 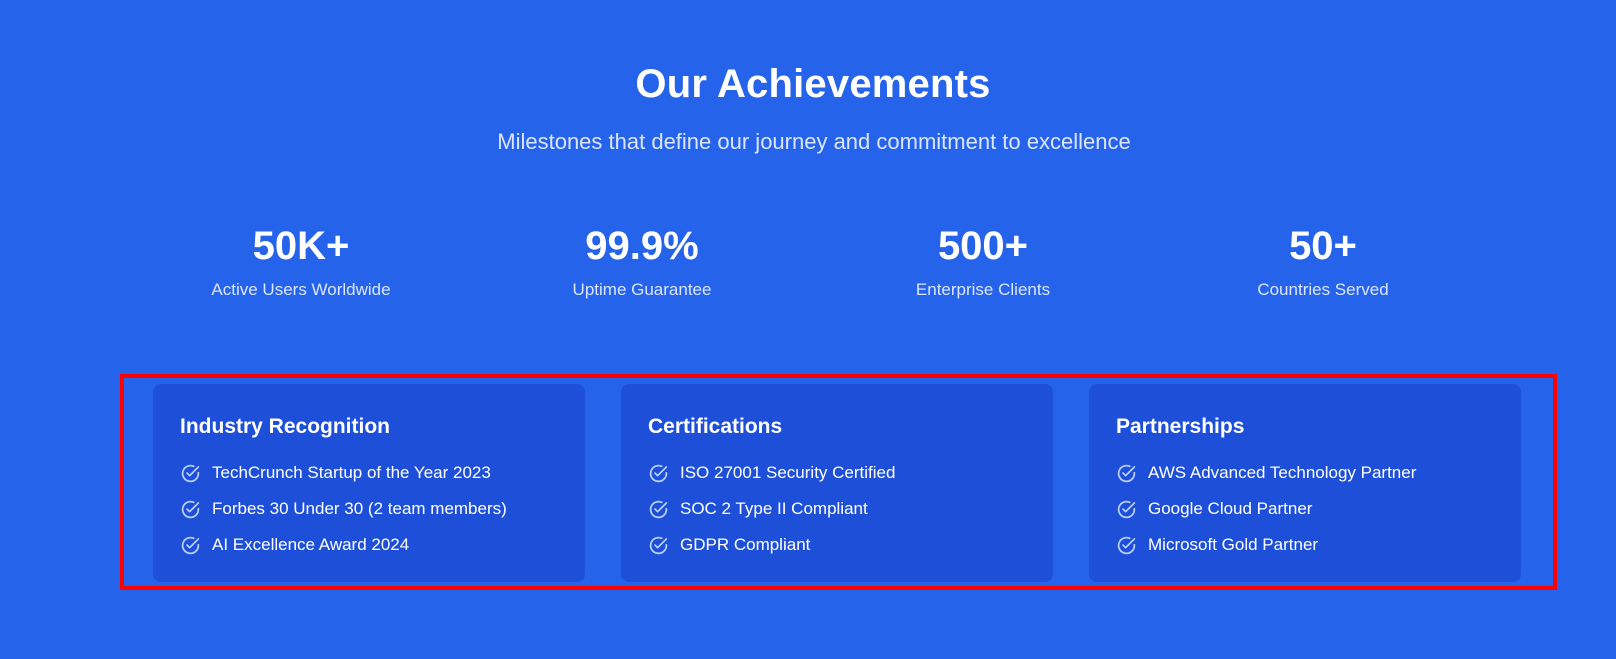 What do you see at coordinates (745, 544) in the screenshot?
I see `list-item-label: GDPR Compliant` at bounding box center [745, 544].